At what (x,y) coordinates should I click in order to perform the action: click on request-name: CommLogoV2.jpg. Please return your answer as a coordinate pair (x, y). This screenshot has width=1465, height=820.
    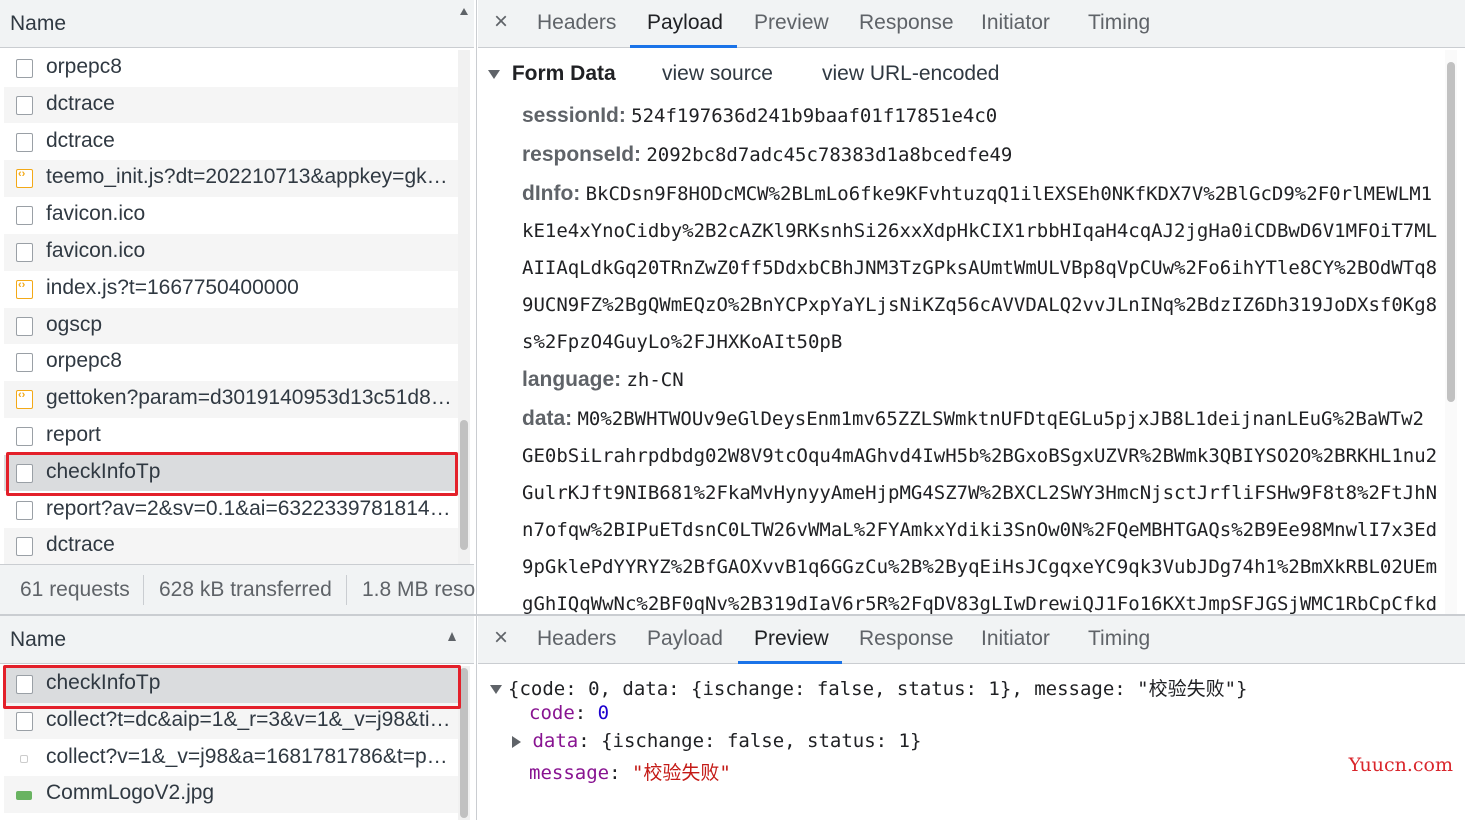
    Looking at the image, I should click on (130, 793).